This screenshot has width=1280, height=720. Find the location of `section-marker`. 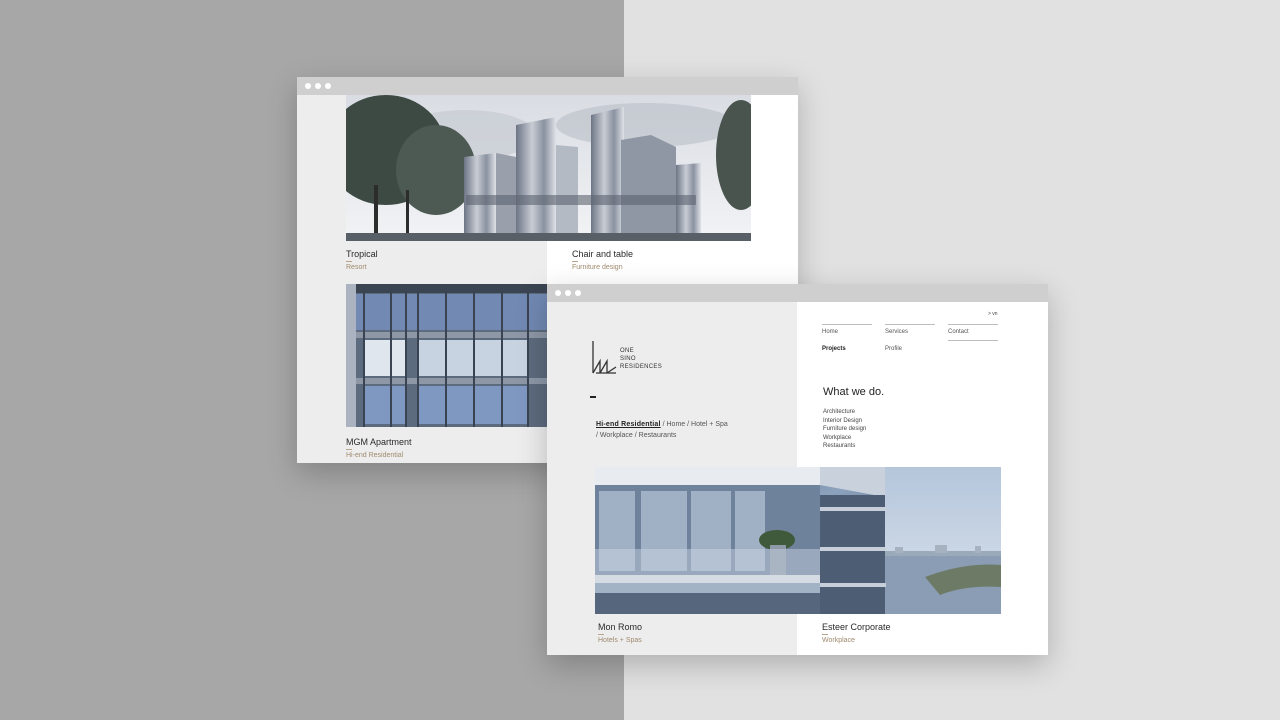

section-marker is located at coordinates (593, 397).